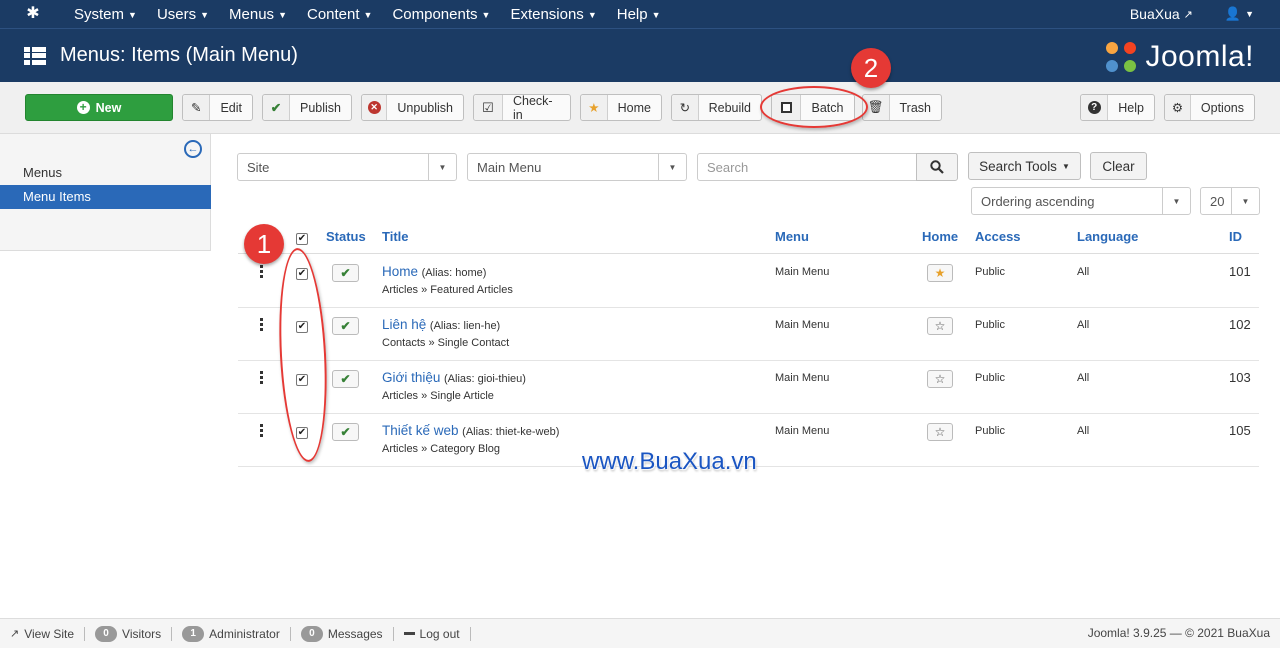 The width and height of the screenshot is (1280, 648). I want to click on search-tools-label: Search Tools, so click(1018, 166).